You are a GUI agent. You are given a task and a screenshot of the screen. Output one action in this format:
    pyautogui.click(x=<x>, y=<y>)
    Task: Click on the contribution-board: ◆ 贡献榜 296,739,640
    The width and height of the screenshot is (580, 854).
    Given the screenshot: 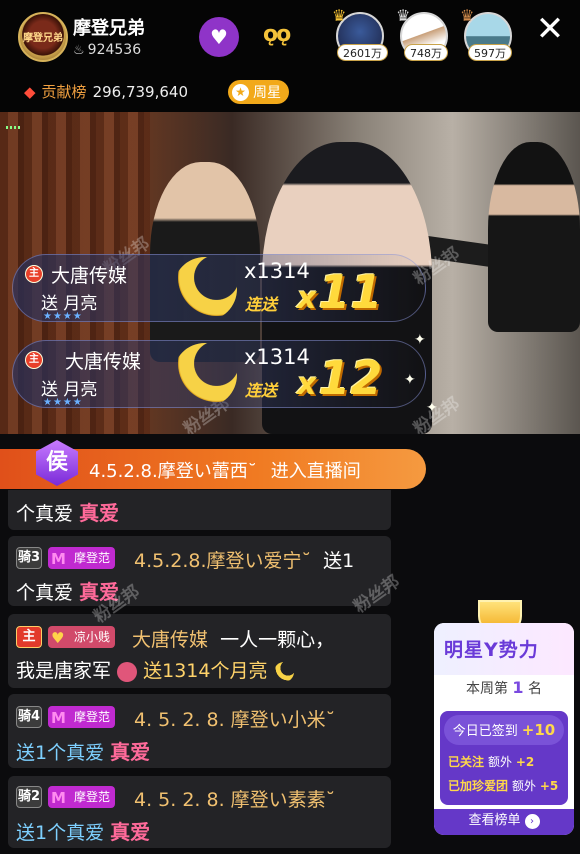 What is the action you would take?
    pyautogui.click(x=106, y=91)
    